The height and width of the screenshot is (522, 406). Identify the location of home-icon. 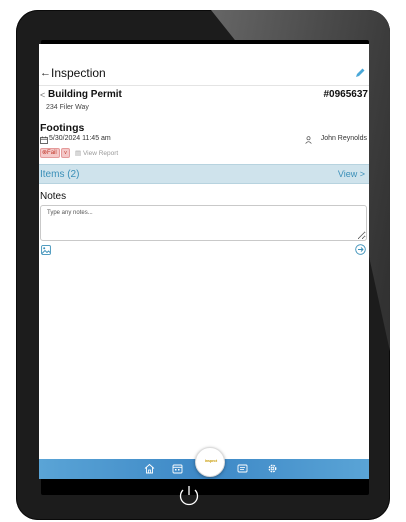
(149, 468).